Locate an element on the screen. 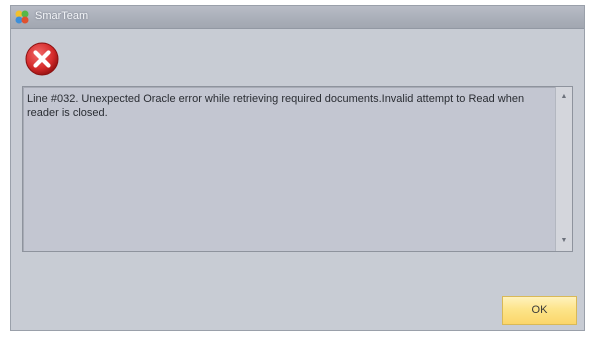 The image size is (595, 337). scroll-up-arrow-icon: ▲ is located at coordinates (564, 97).